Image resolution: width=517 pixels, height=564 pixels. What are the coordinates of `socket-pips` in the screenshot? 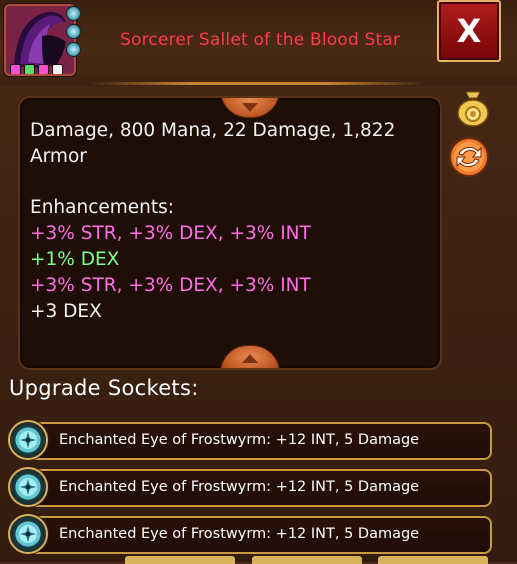 It's located at (73, 31).